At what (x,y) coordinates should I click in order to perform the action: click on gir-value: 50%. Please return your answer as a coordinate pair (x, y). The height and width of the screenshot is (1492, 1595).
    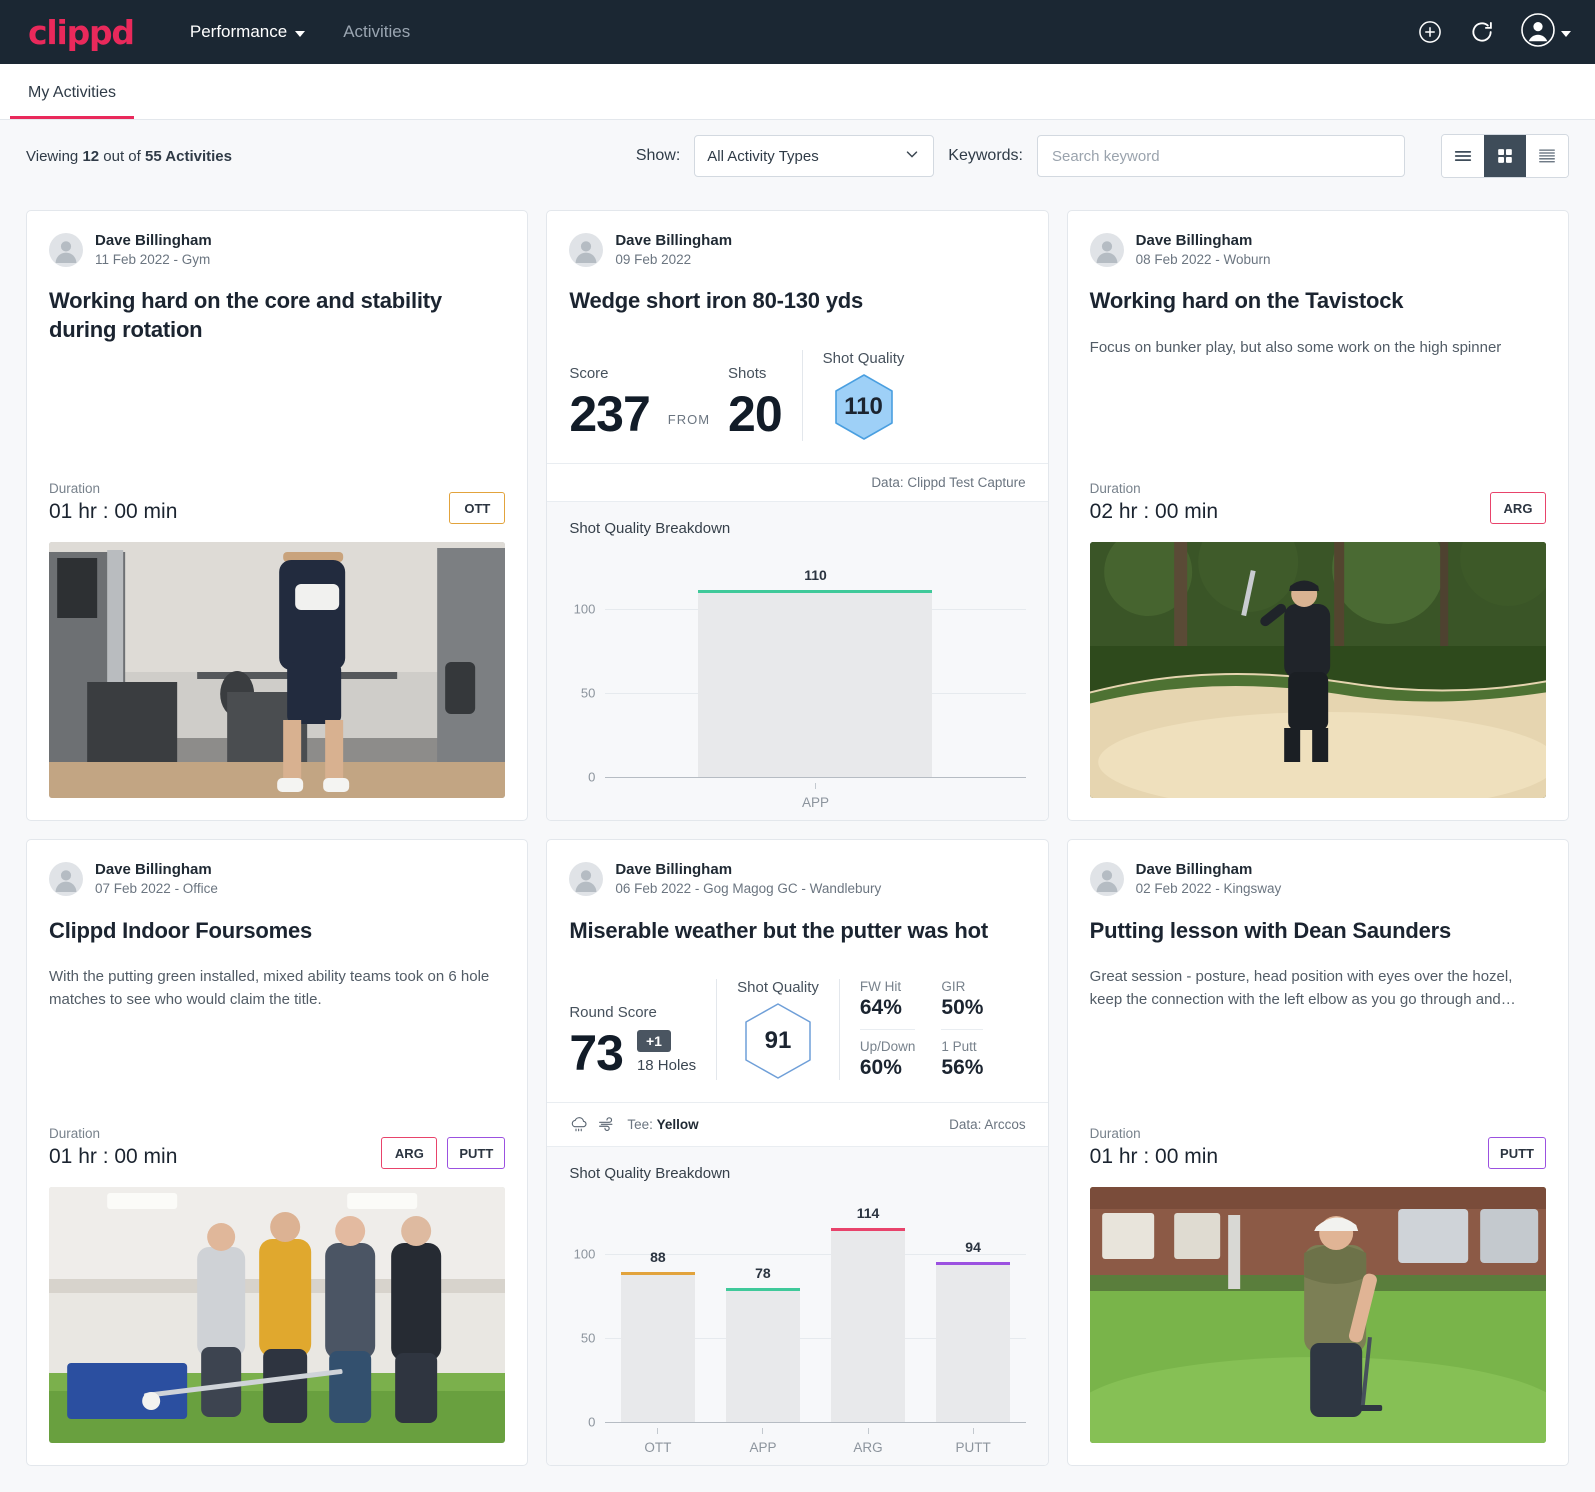
    Looking at the image, I should click on (962, 1008).